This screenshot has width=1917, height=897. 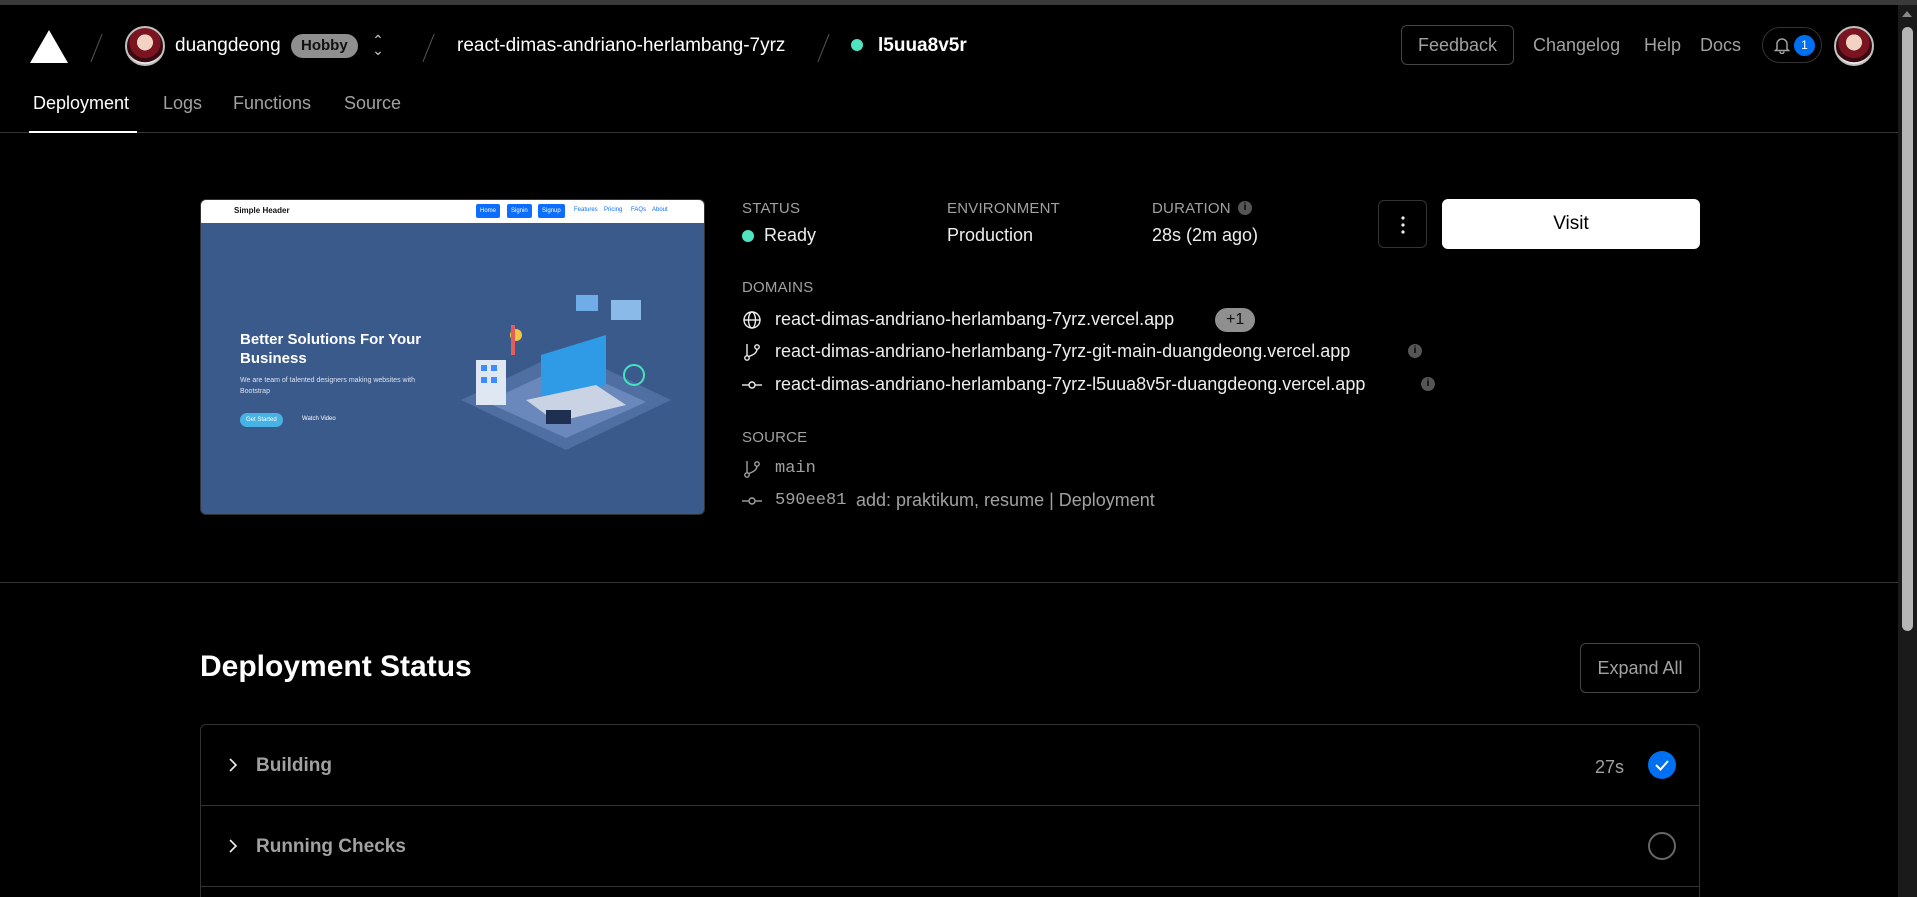 What do you see at coordinates (1662, 45) in the screenshot?
I see `help-link: Help` at bounding box center [1662, 45].